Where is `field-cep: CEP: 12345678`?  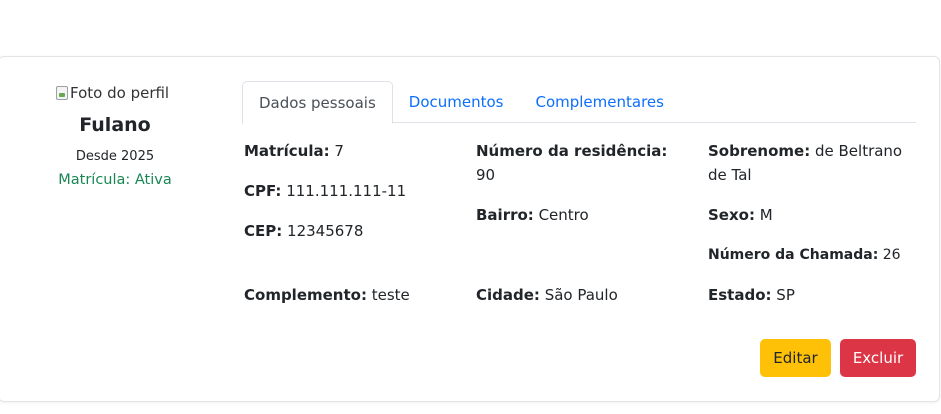 field-cep: CEP: 12345678 is located at coordinates (303, 231).